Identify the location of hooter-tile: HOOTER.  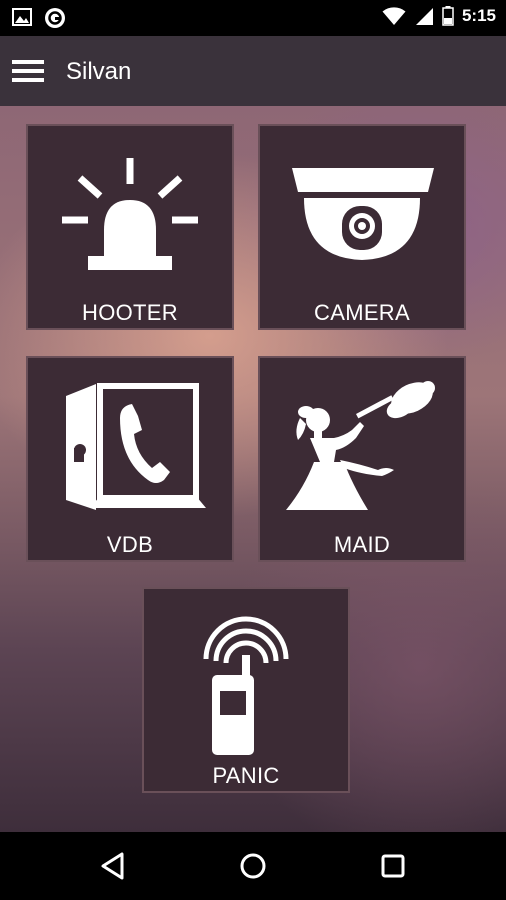
(130, 227).